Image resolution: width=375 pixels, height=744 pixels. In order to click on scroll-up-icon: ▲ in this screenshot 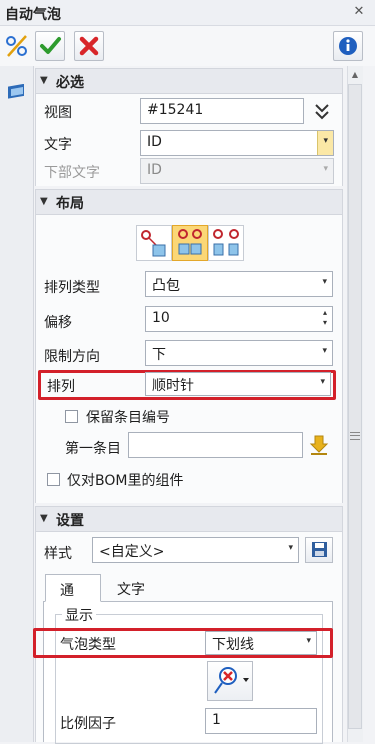, I will do `click(355, 75)`.